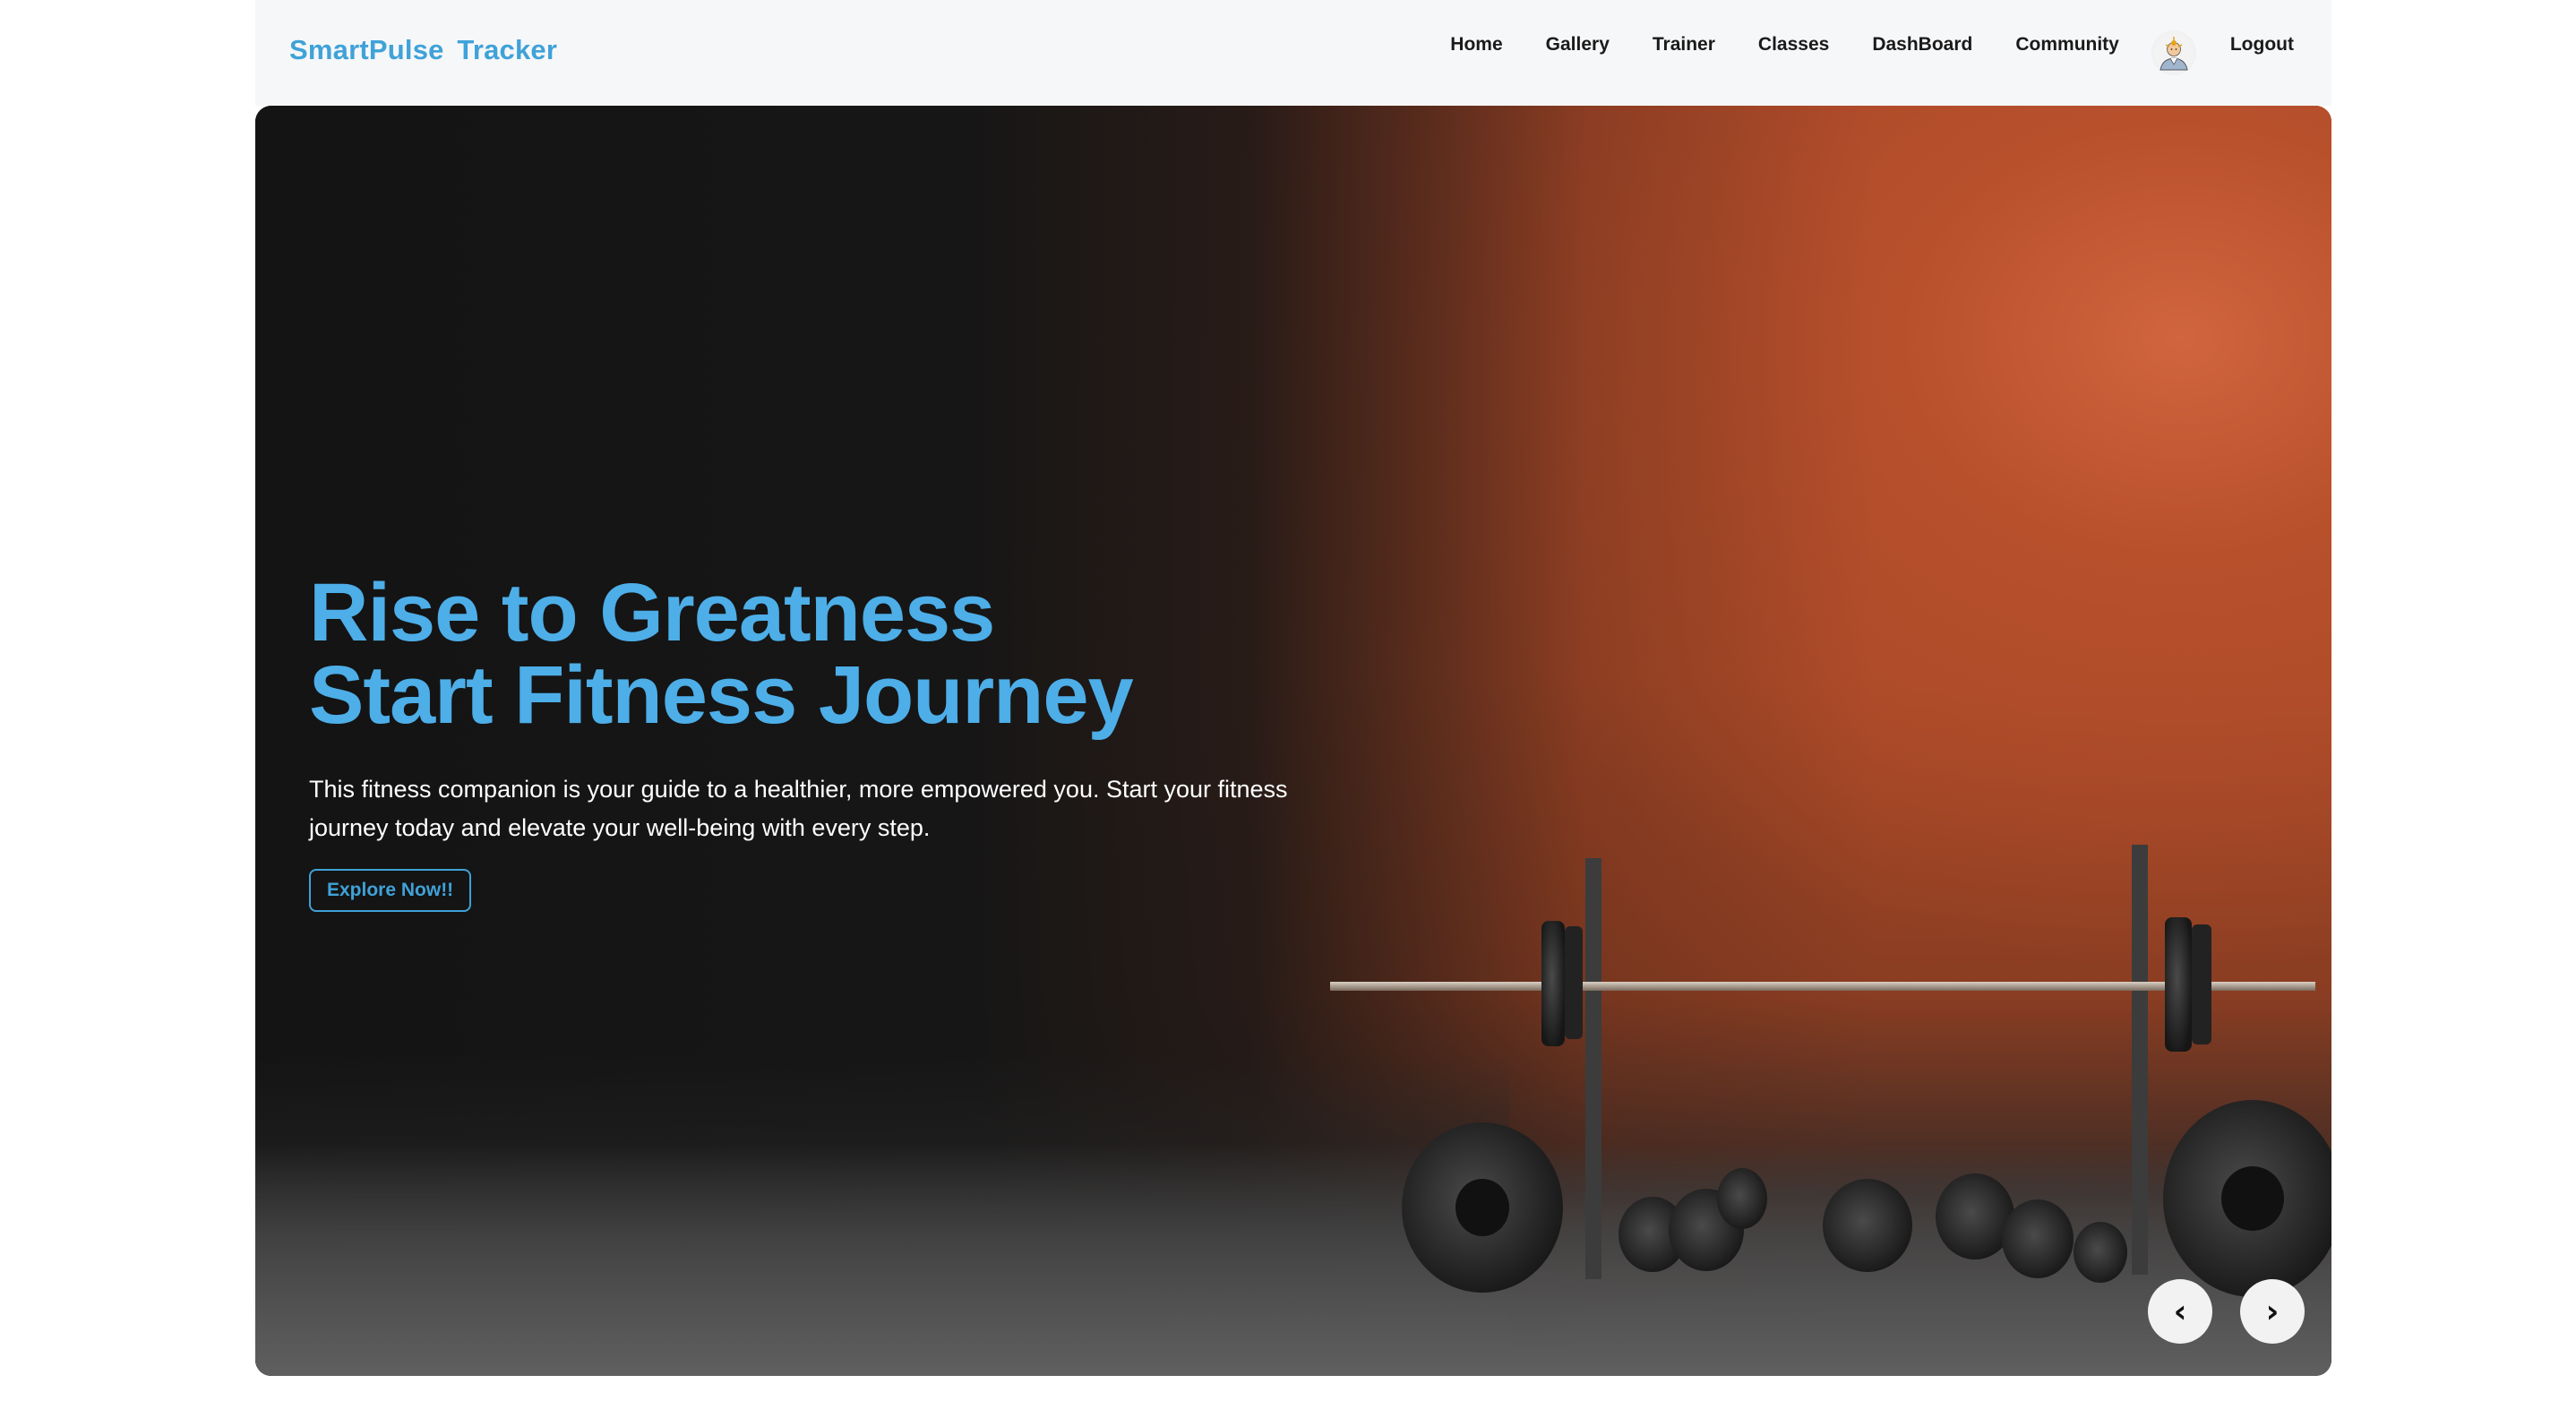 This screenshot has height=1401, width=2576. What do you see at coordinates (390, 890) in the screenshot?
I see `explore-now-button: Explore Now!!` at bounding box center [390, 890].